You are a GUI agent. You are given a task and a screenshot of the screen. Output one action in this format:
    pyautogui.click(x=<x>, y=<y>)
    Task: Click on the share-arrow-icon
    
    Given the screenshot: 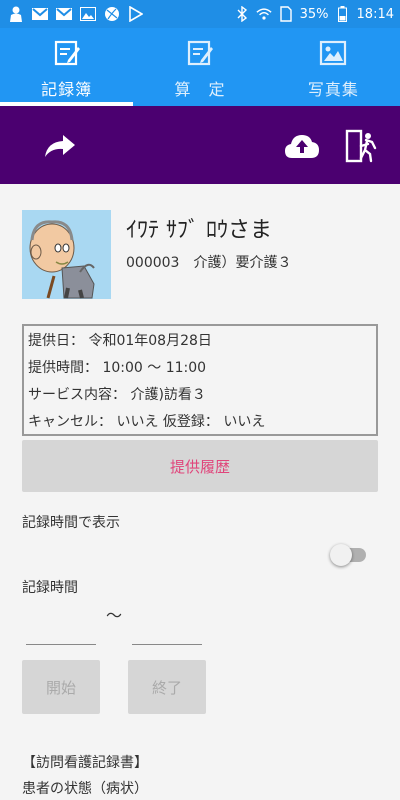 What is the action you would take?
    pyautogui.click(x=60, y=146)
    